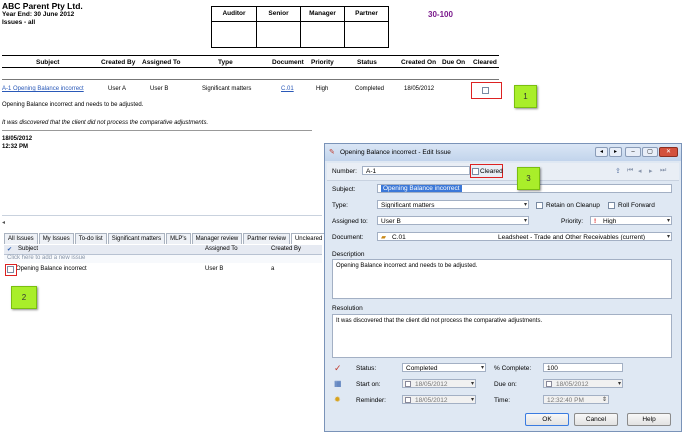 This screenshot has height=432, width=682. I want to click on assigned-label: Assigned to:, so click(350, 221).